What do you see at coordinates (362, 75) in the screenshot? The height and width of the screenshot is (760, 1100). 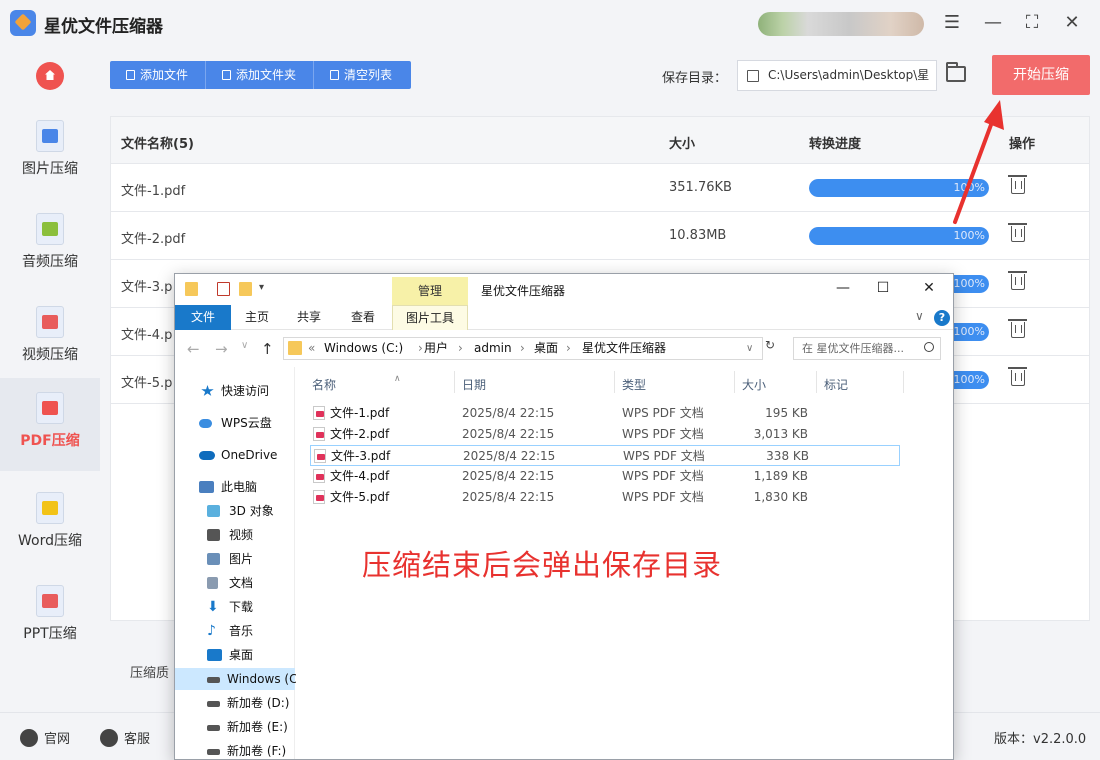 I see `clear-list-button: 清空列表` at bounding box center [362, 75].